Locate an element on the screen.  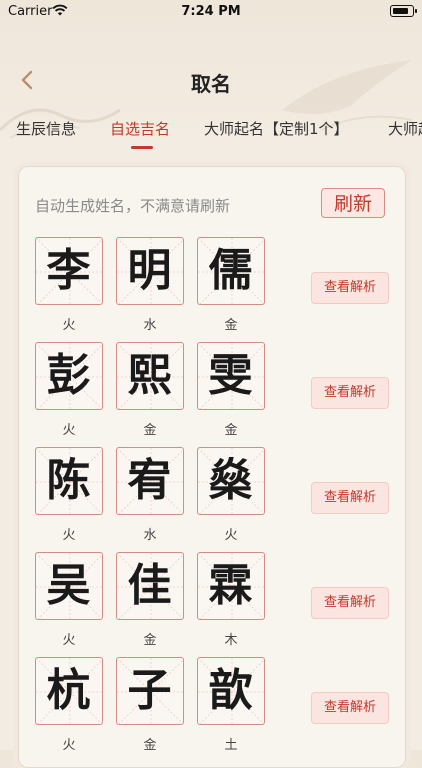
name-character: 子 is located at coordinates (149, 690).